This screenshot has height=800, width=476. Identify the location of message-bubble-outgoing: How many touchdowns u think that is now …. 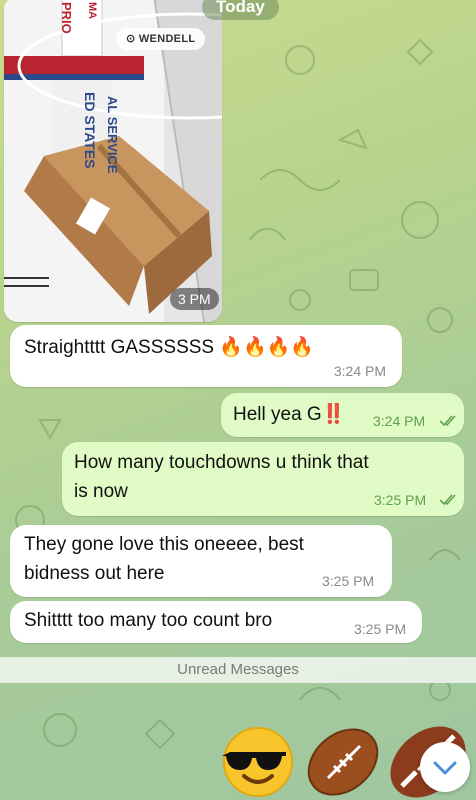
(263, 479).